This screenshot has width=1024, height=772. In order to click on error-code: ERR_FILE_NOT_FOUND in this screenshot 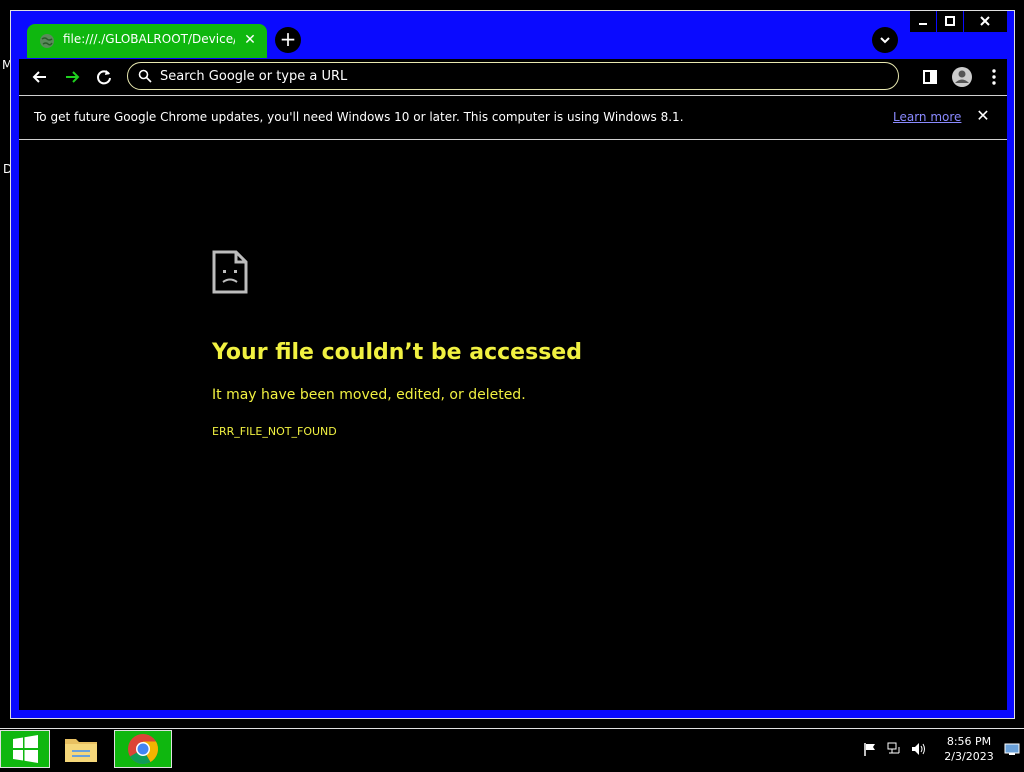, I will do `click(274, 431)`.